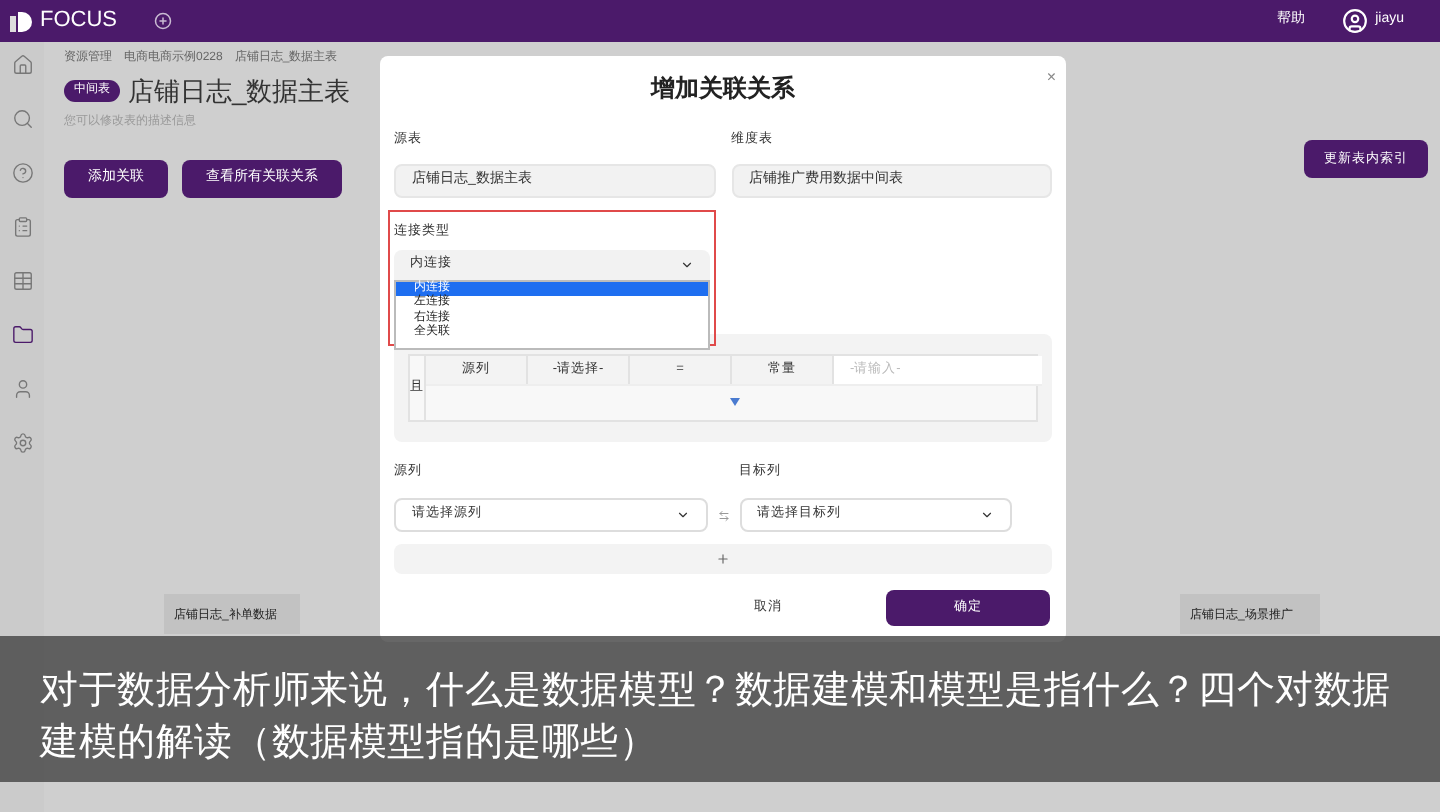  I want to click on caption-text: 对于数据分析师来说，什么是数据模型？数据建模和模型是指什么？四个对数据建模的解读（数据模型指的是哪些）, so click(716, 718).